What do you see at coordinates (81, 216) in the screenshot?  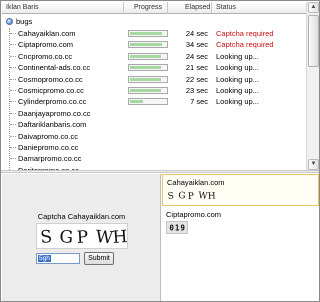 I see `captcha-title: Captcha Cahayaiklan.com` at bounding box center [81, 216].